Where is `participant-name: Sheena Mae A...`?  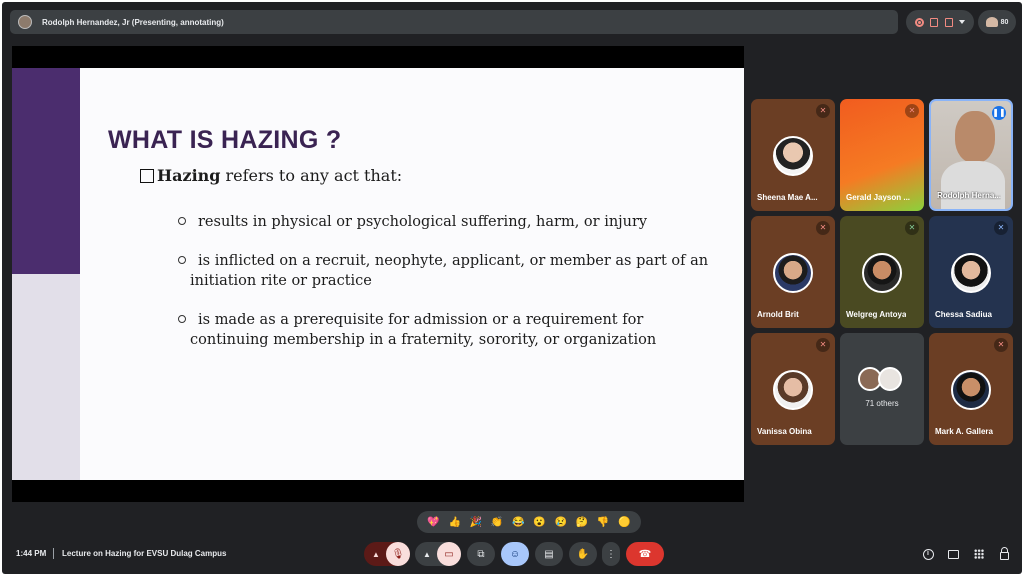
participant-name: Sheena Mae A... is located at coordinates (787, 197).